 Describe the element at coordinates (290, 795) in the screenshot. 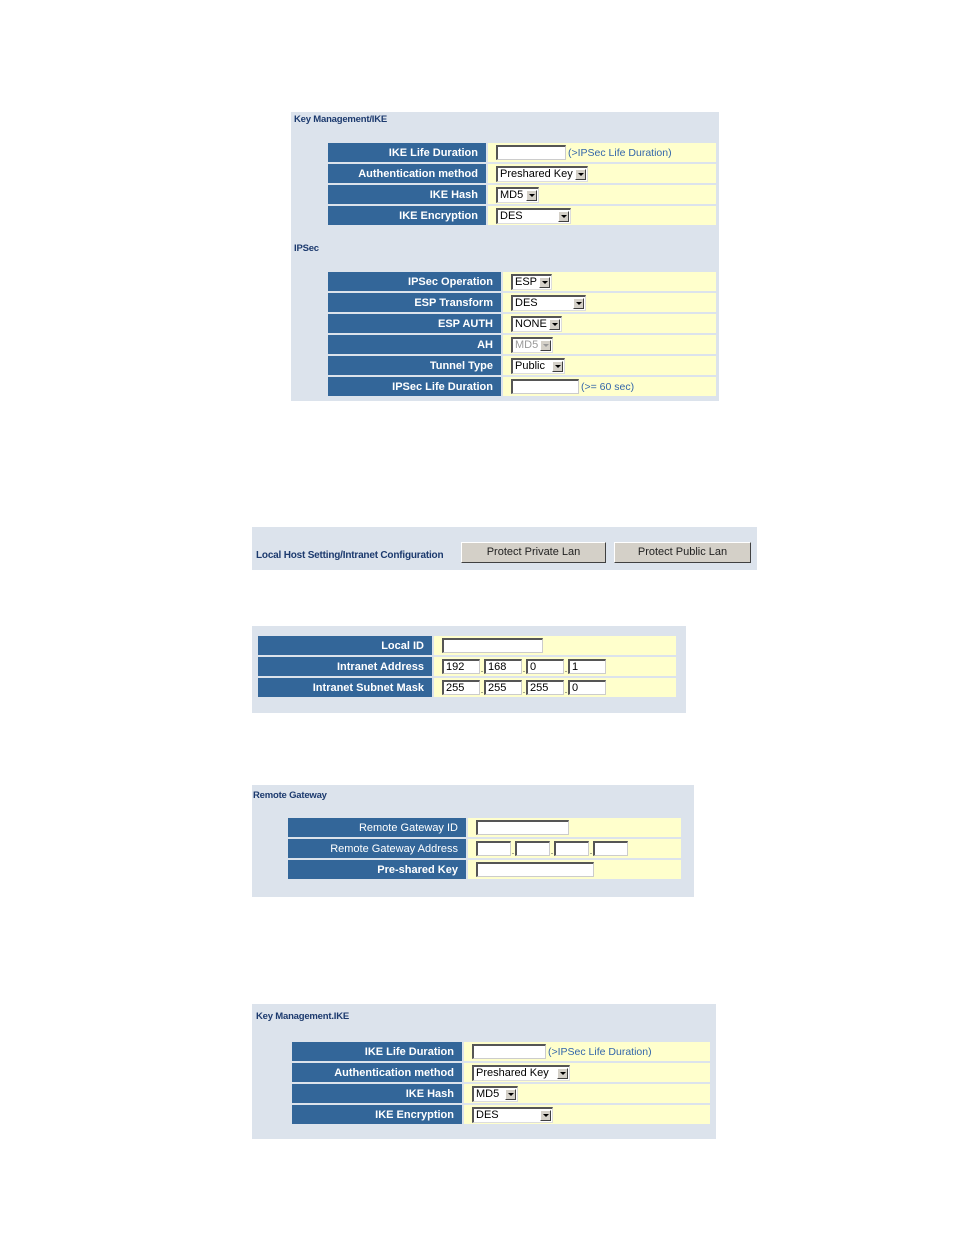

I see `section-title-remote-gateway: Remote Gateway` at that location.